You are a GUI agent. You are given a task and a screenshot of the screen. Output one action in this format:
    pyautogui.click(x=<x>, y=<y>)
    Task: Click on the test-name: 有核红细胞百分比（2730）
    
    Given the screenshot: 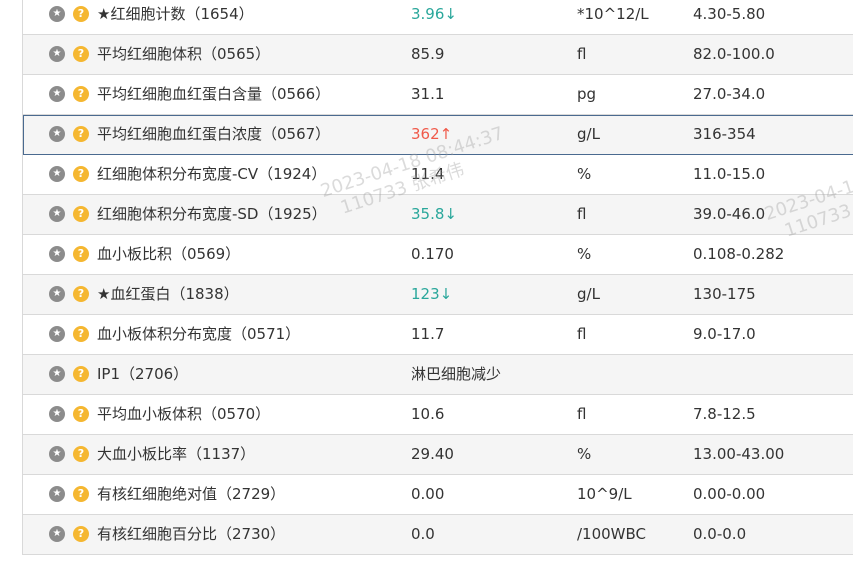 What is the action you would take?
    pyautogui.click(x=191, y=534)
    